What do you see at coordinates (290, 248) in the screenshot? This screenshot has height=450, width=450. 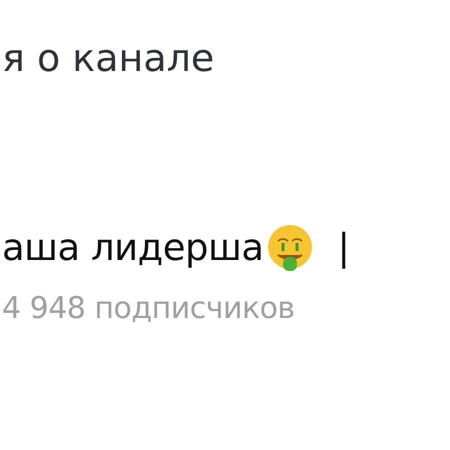 I see `money-face-icon` at bounding box center [290, 248].